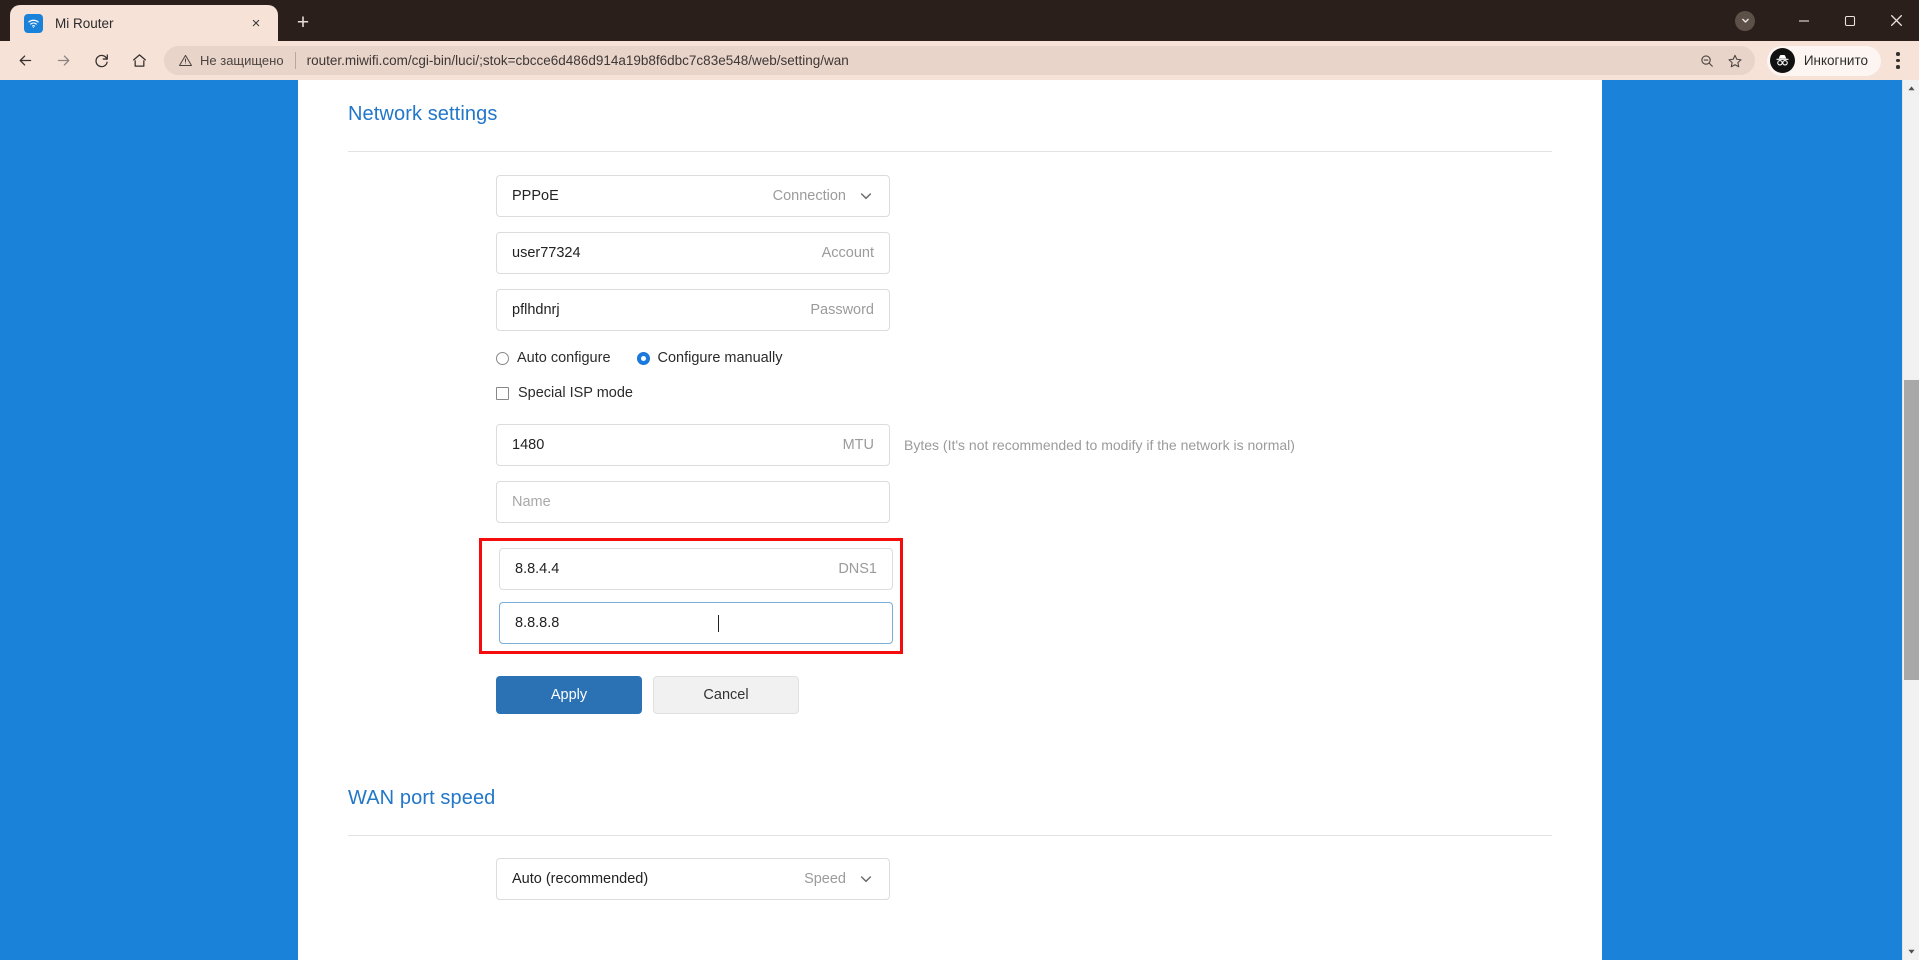 The height and width of the screenshot is (960, 1919). I want to click on speed-label: Speed, so click(825, 879).